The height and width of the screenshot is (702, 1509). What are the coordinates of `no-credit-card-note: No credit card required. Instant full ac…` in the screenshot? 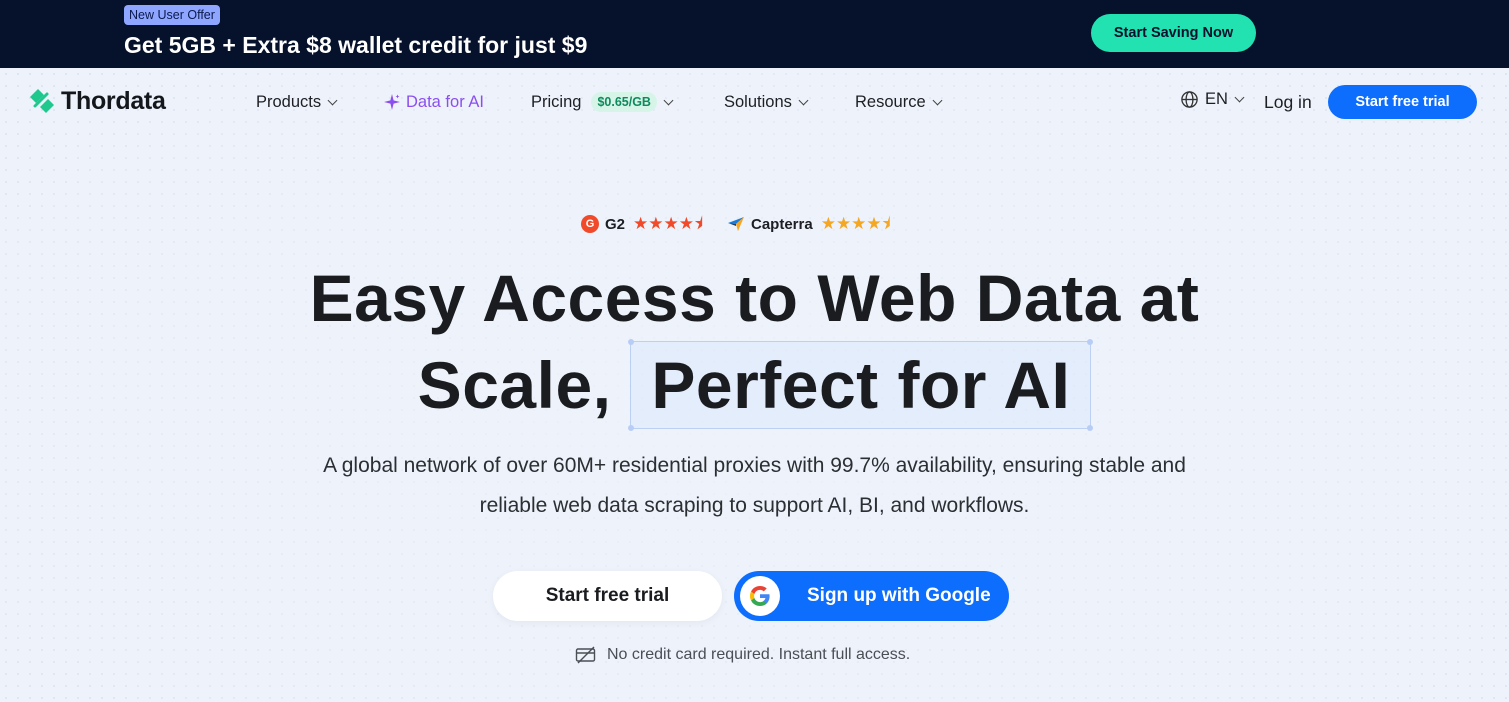 It's located at (742, 655).